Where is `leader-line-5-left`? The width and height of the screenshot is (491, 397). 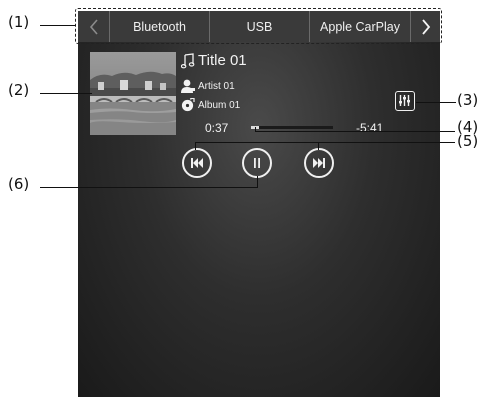
leader-line-5-left is located at coordinates (195, 146).